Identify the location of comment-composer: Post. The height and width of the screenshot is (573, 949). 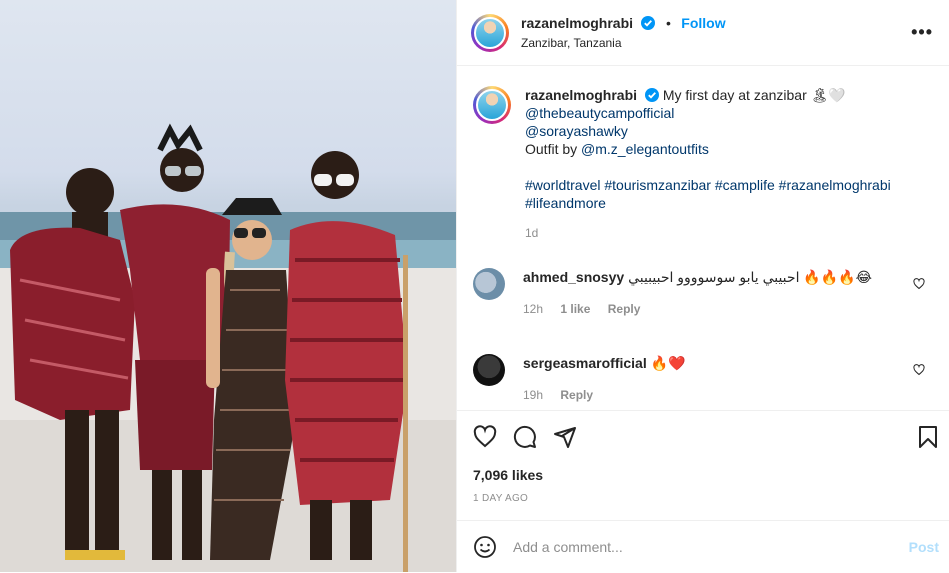
(703, 546).